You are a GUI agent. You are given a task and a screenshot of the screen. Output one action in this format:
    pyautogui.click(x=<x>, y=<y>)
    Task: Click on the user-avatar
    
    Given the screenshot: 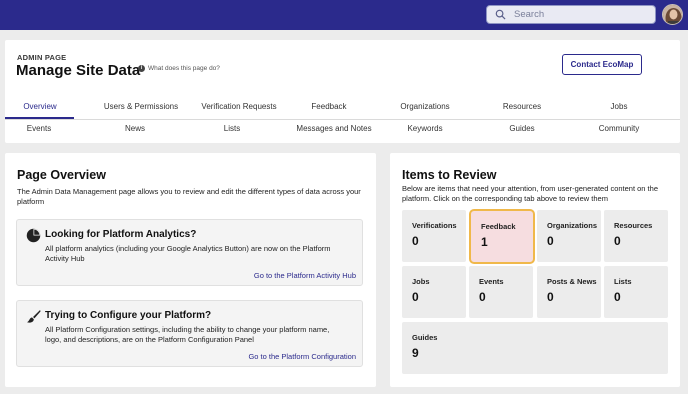 What is the action you would take?
    pyautogui.click(x=672, y=14)
    